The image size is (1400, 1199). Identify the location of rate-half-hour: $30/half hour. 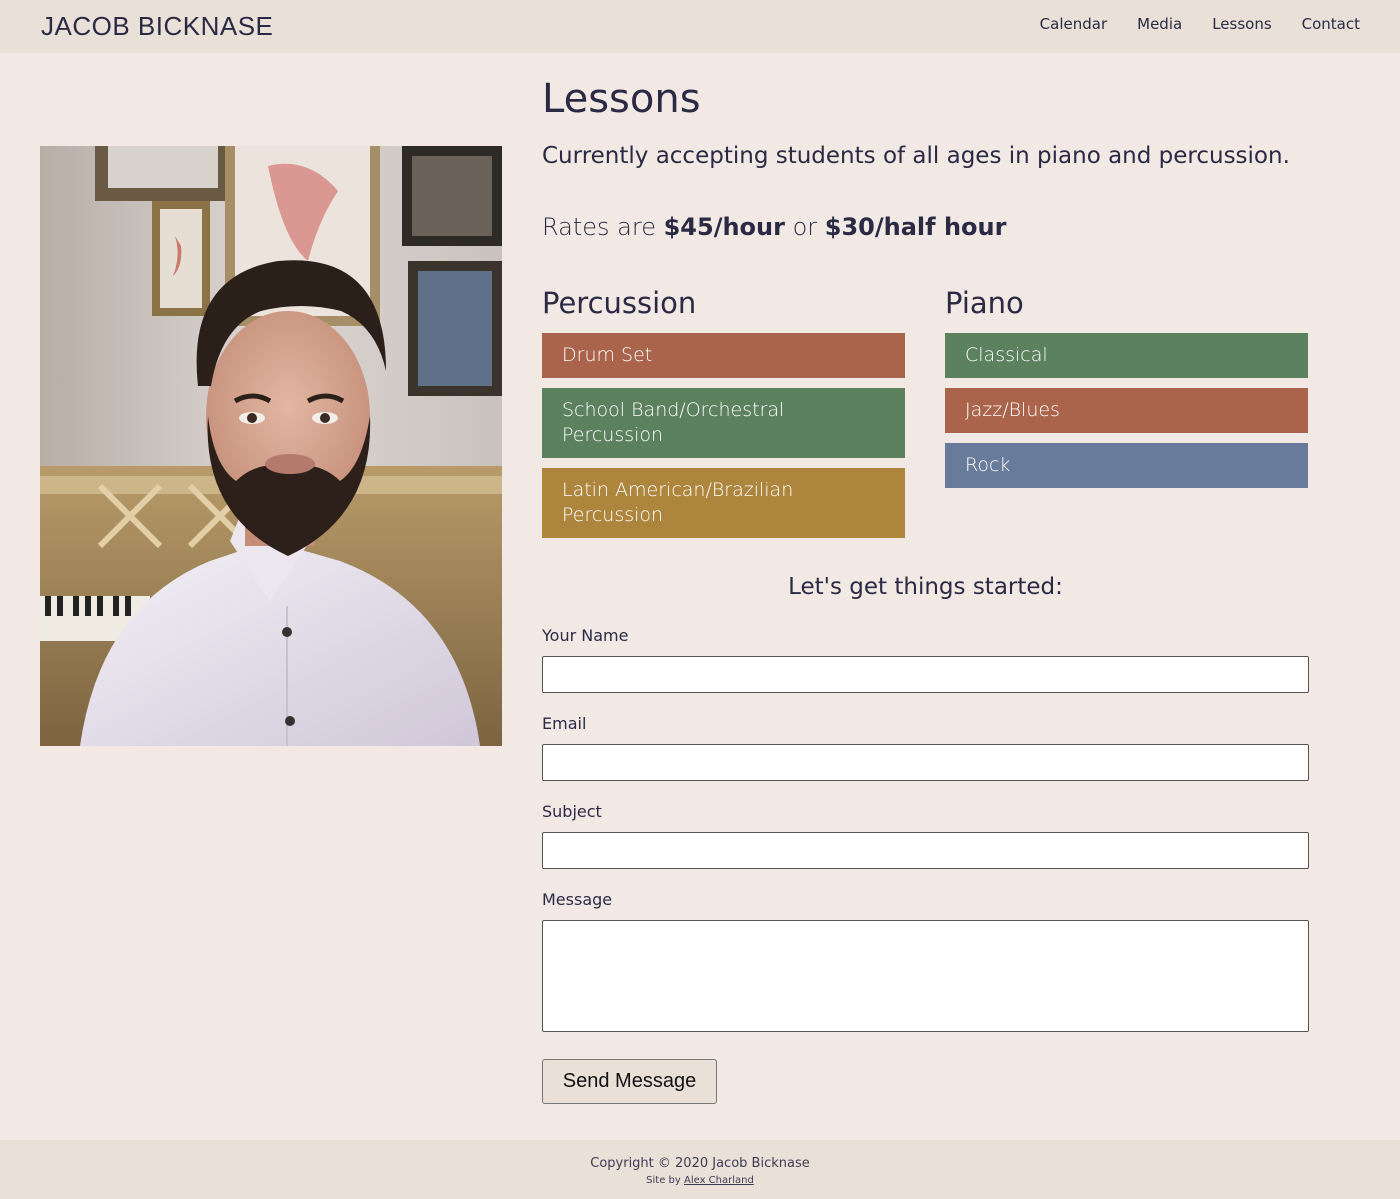
(915, 227).